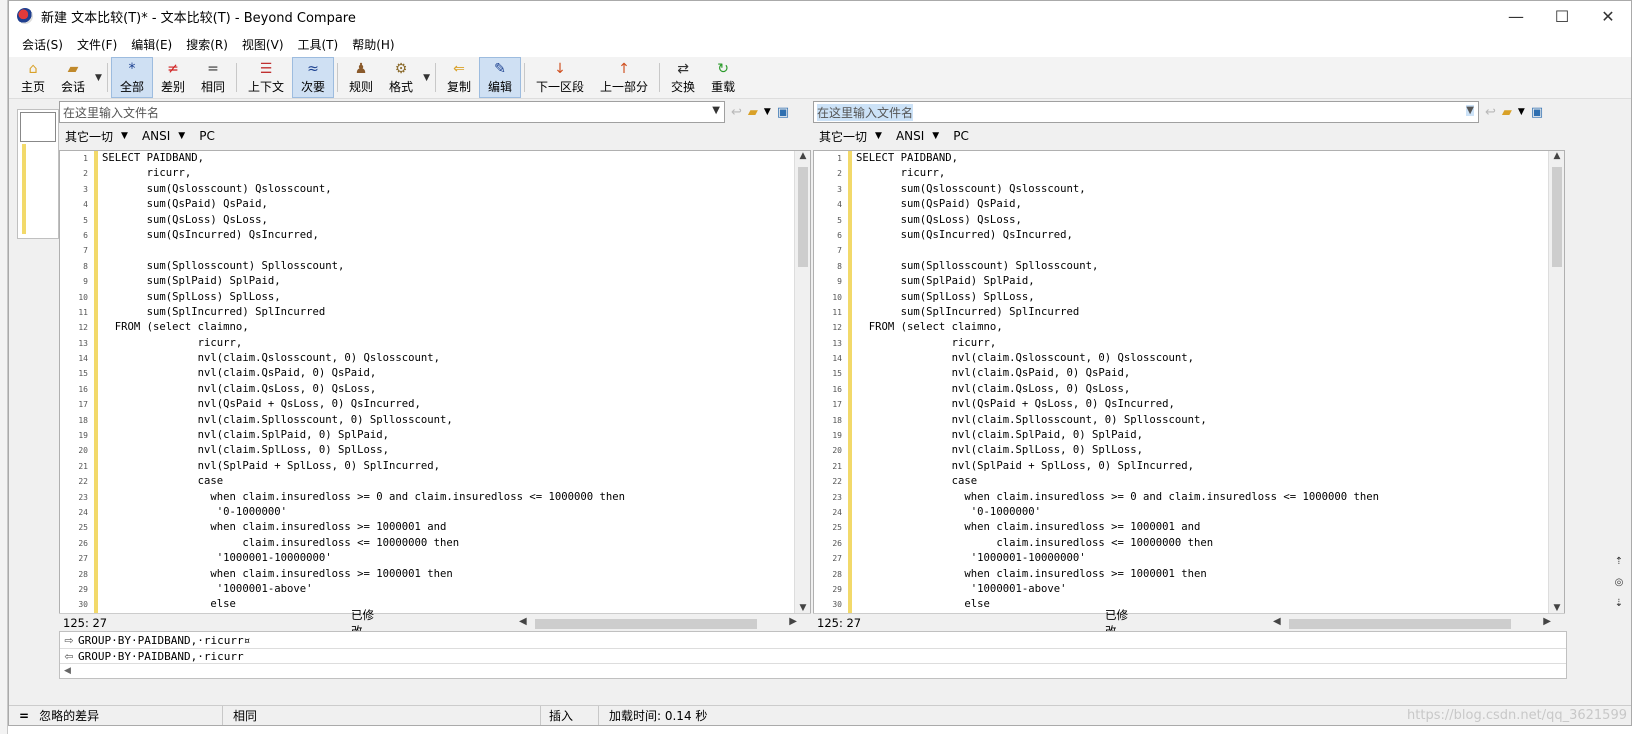 This screenshot has width=1632, height=734. I want to click on last-diff-icon: ⇣, so click(1619, 603).